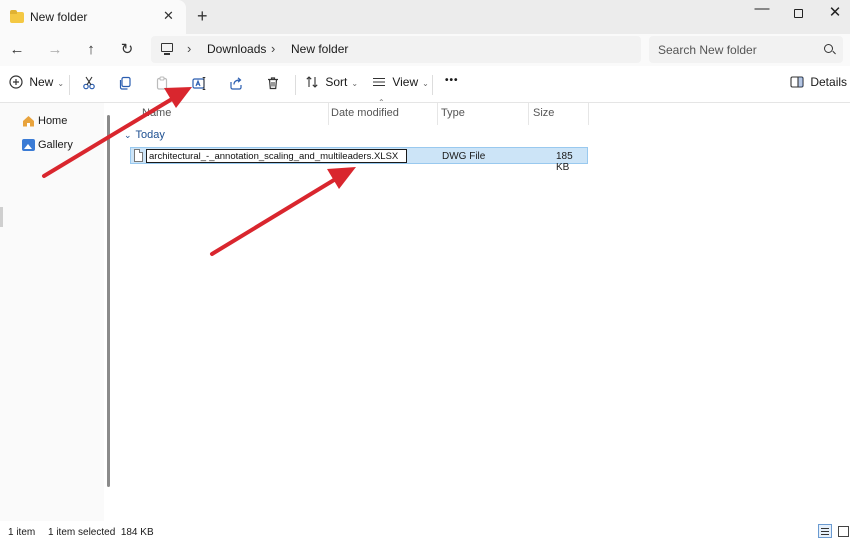  I want to click on share-icon, so click(236, 83).